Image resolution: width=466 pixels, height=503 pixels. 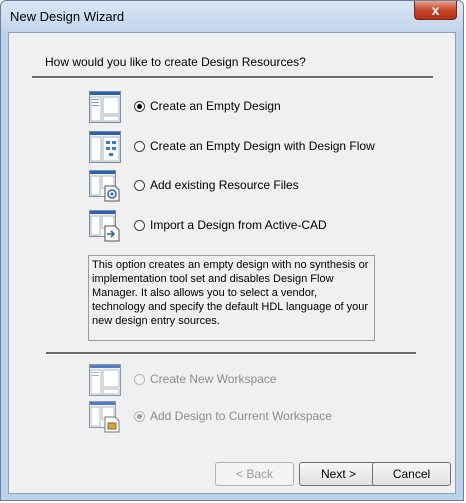 I want to click on empty-design-icon, so click(x=105, y=107).